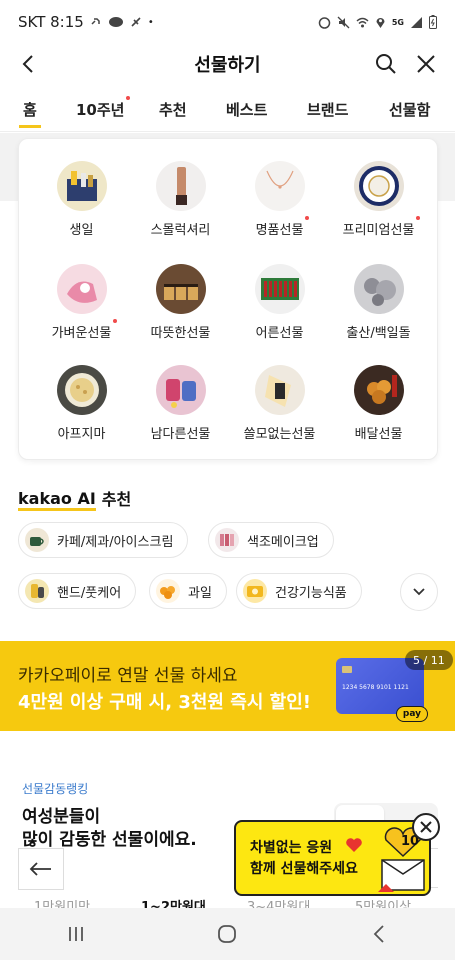 The image size is (455, 960). What do you see at coordinates (311, 593) in the screenshot?
I see `chip-label: 건강기능식품` at bounding box center [311, 593].